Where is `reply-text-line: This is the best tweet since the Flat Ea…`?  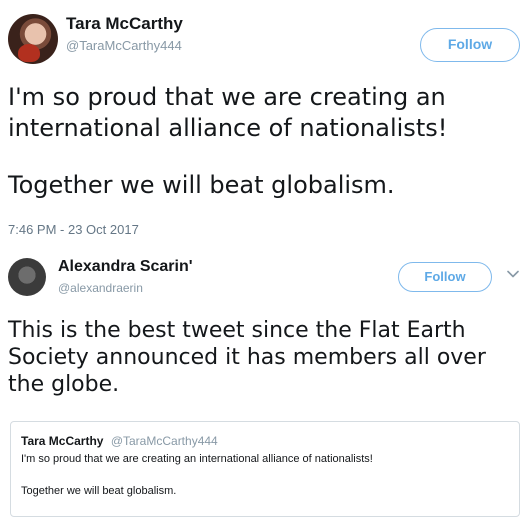 reply-text-line: This is the best tweet since the Flat Ea… is located at coordinates (237, 330).